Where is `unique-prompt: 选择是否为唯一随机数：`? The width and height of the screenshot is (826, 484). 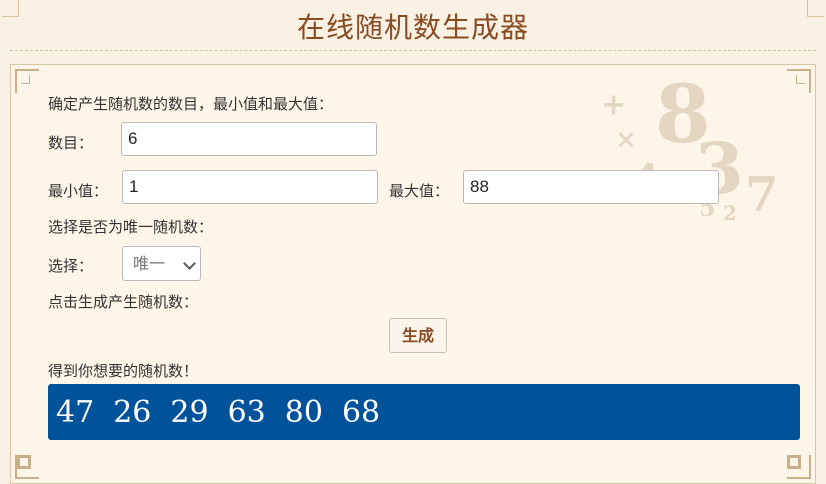 unique-prompt: 选择是否为唯一随机数： is located at coordinates (131, 227).